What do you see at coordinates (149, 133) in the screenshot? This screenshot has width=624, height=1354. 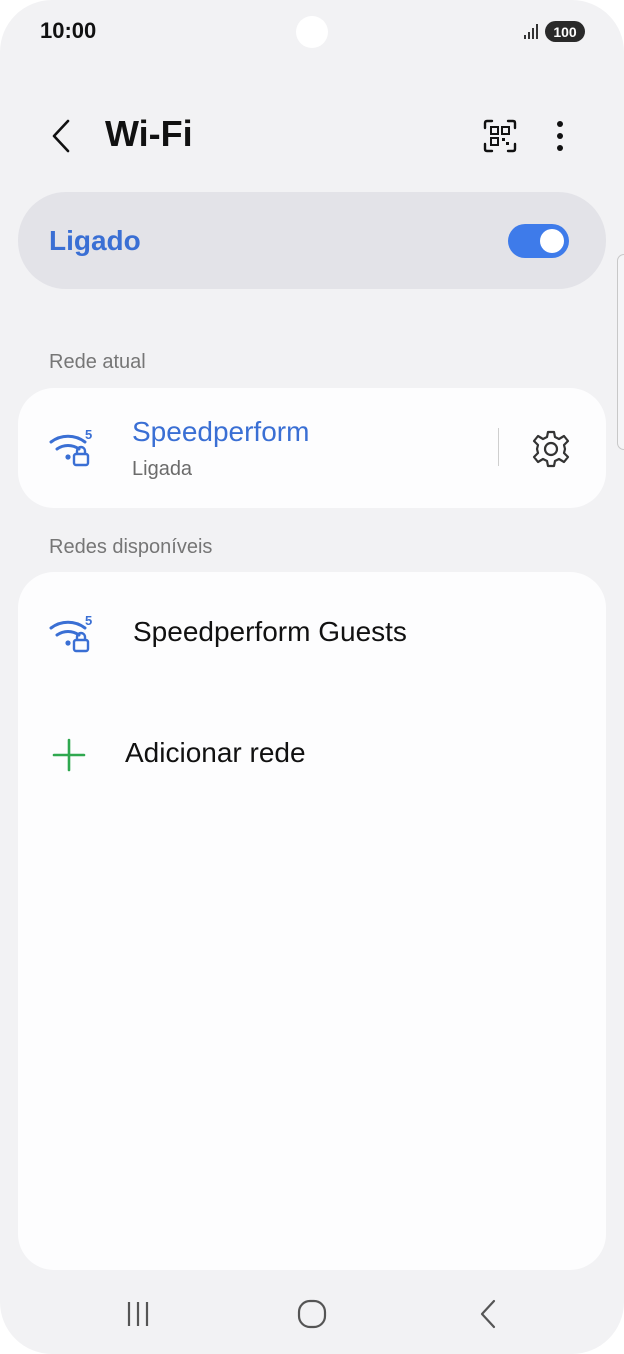 I see `page-title: Wi-Fi` at bounding box center [149, 133].